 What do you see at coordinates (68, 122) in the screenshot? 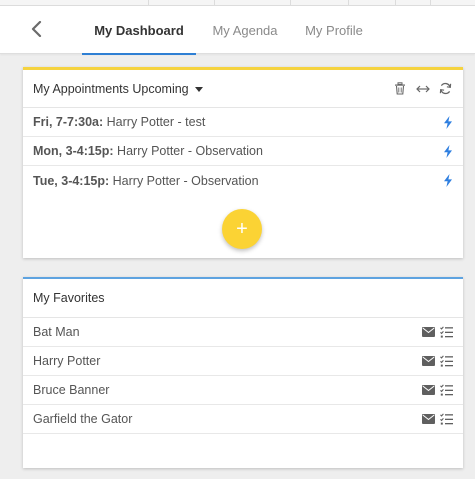
I see `appointment-time: Fri, 7-7:30a:` at bounding box center [68, 122].